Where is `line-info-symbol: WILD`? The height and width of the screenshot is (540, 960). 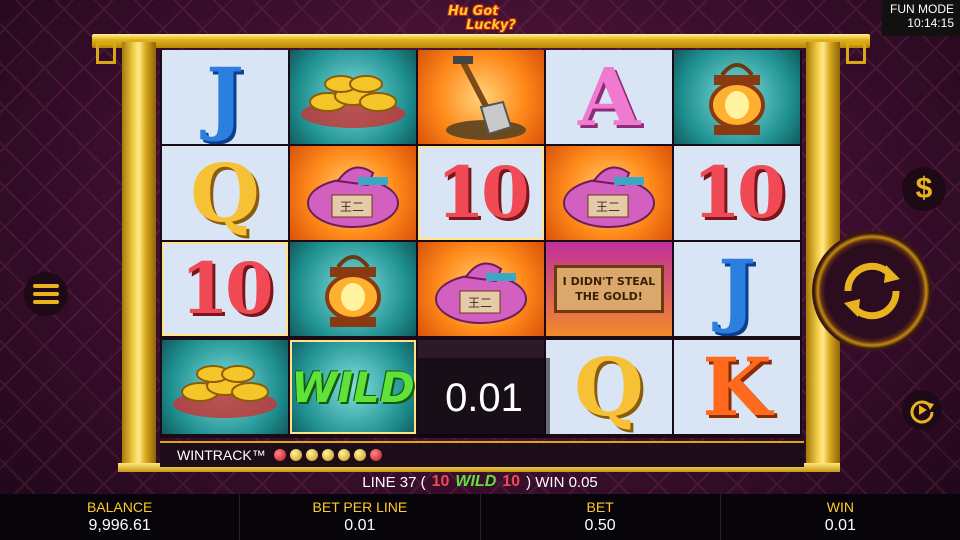
line-info-symbol: WILD is located at coordinates (476, 481).